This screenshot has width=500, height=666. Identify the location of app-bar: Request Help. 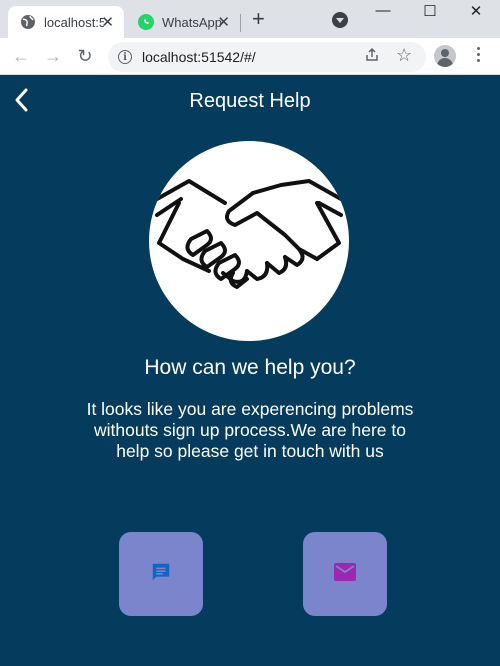
(250, 100).